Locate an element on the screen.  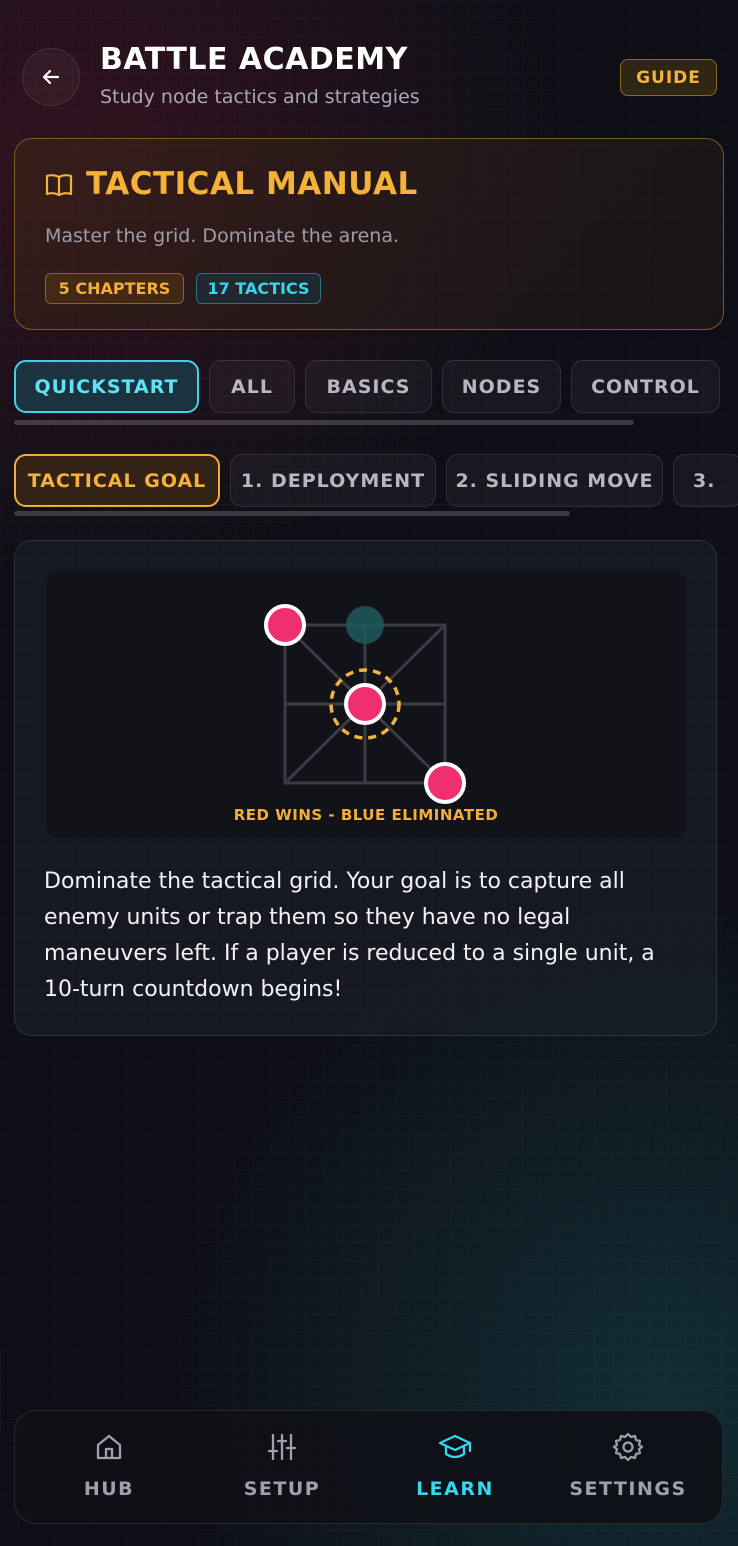
manual-tagline: Master the grid. Dominate the arena. is located at coordinates (222, 236).